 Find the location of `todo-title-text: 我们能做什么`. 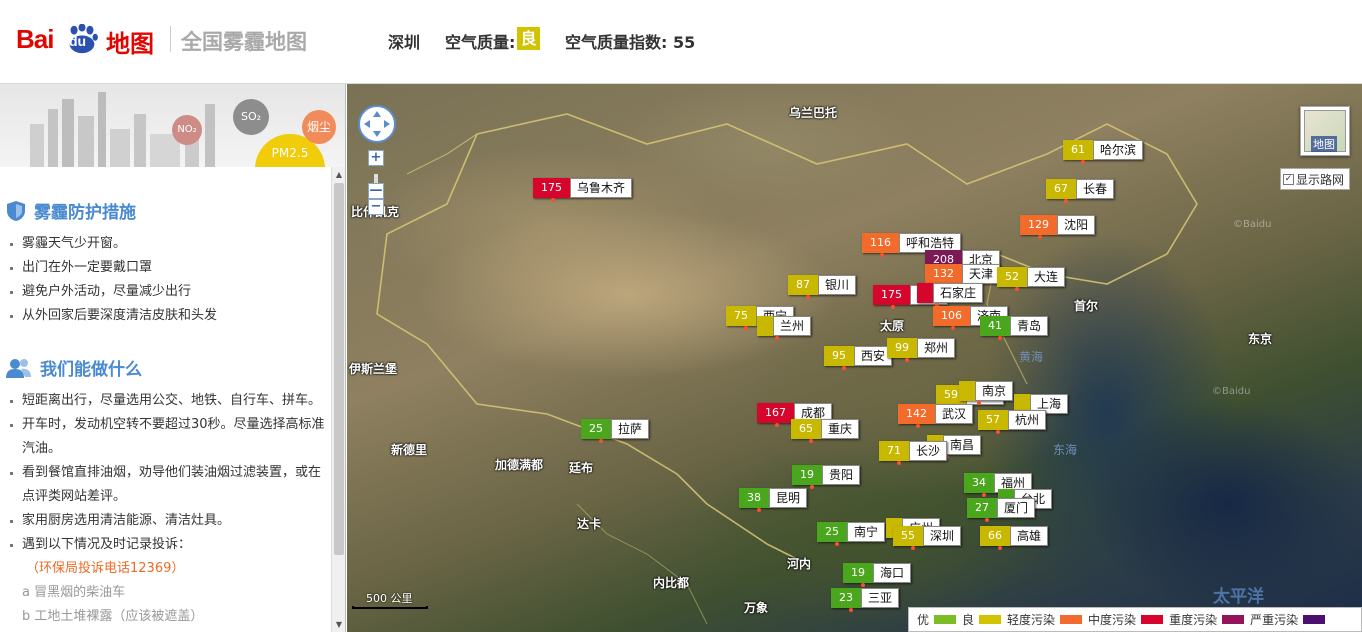

todo-title-text: 我们能做什么 is located at coordinates (91, 370).